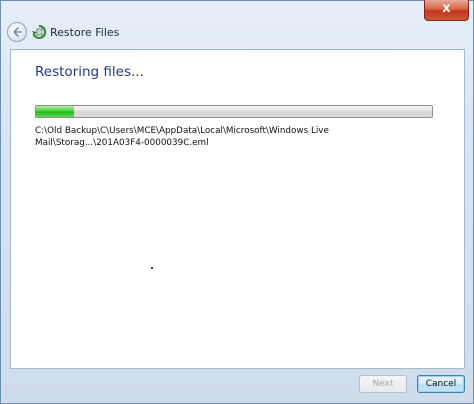 This screenshot has width=474, height=404. I want to click on back-button, so click(17, 32).